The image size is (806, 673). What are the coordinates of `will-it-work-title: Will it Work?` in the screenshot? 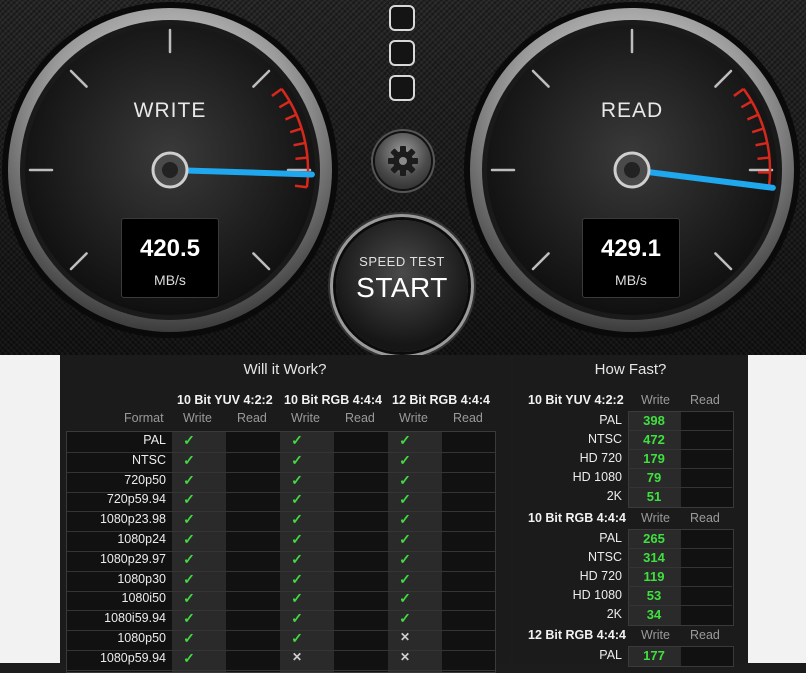 It's located at (285, 369).